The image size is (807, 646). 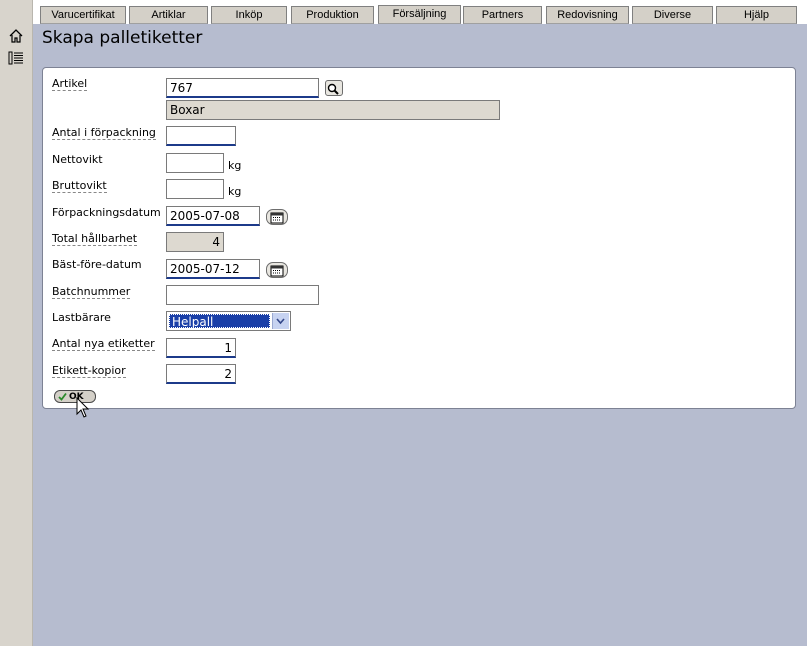 I want to click on lastbarare-select: Helpall, so click(x=228, y=321).